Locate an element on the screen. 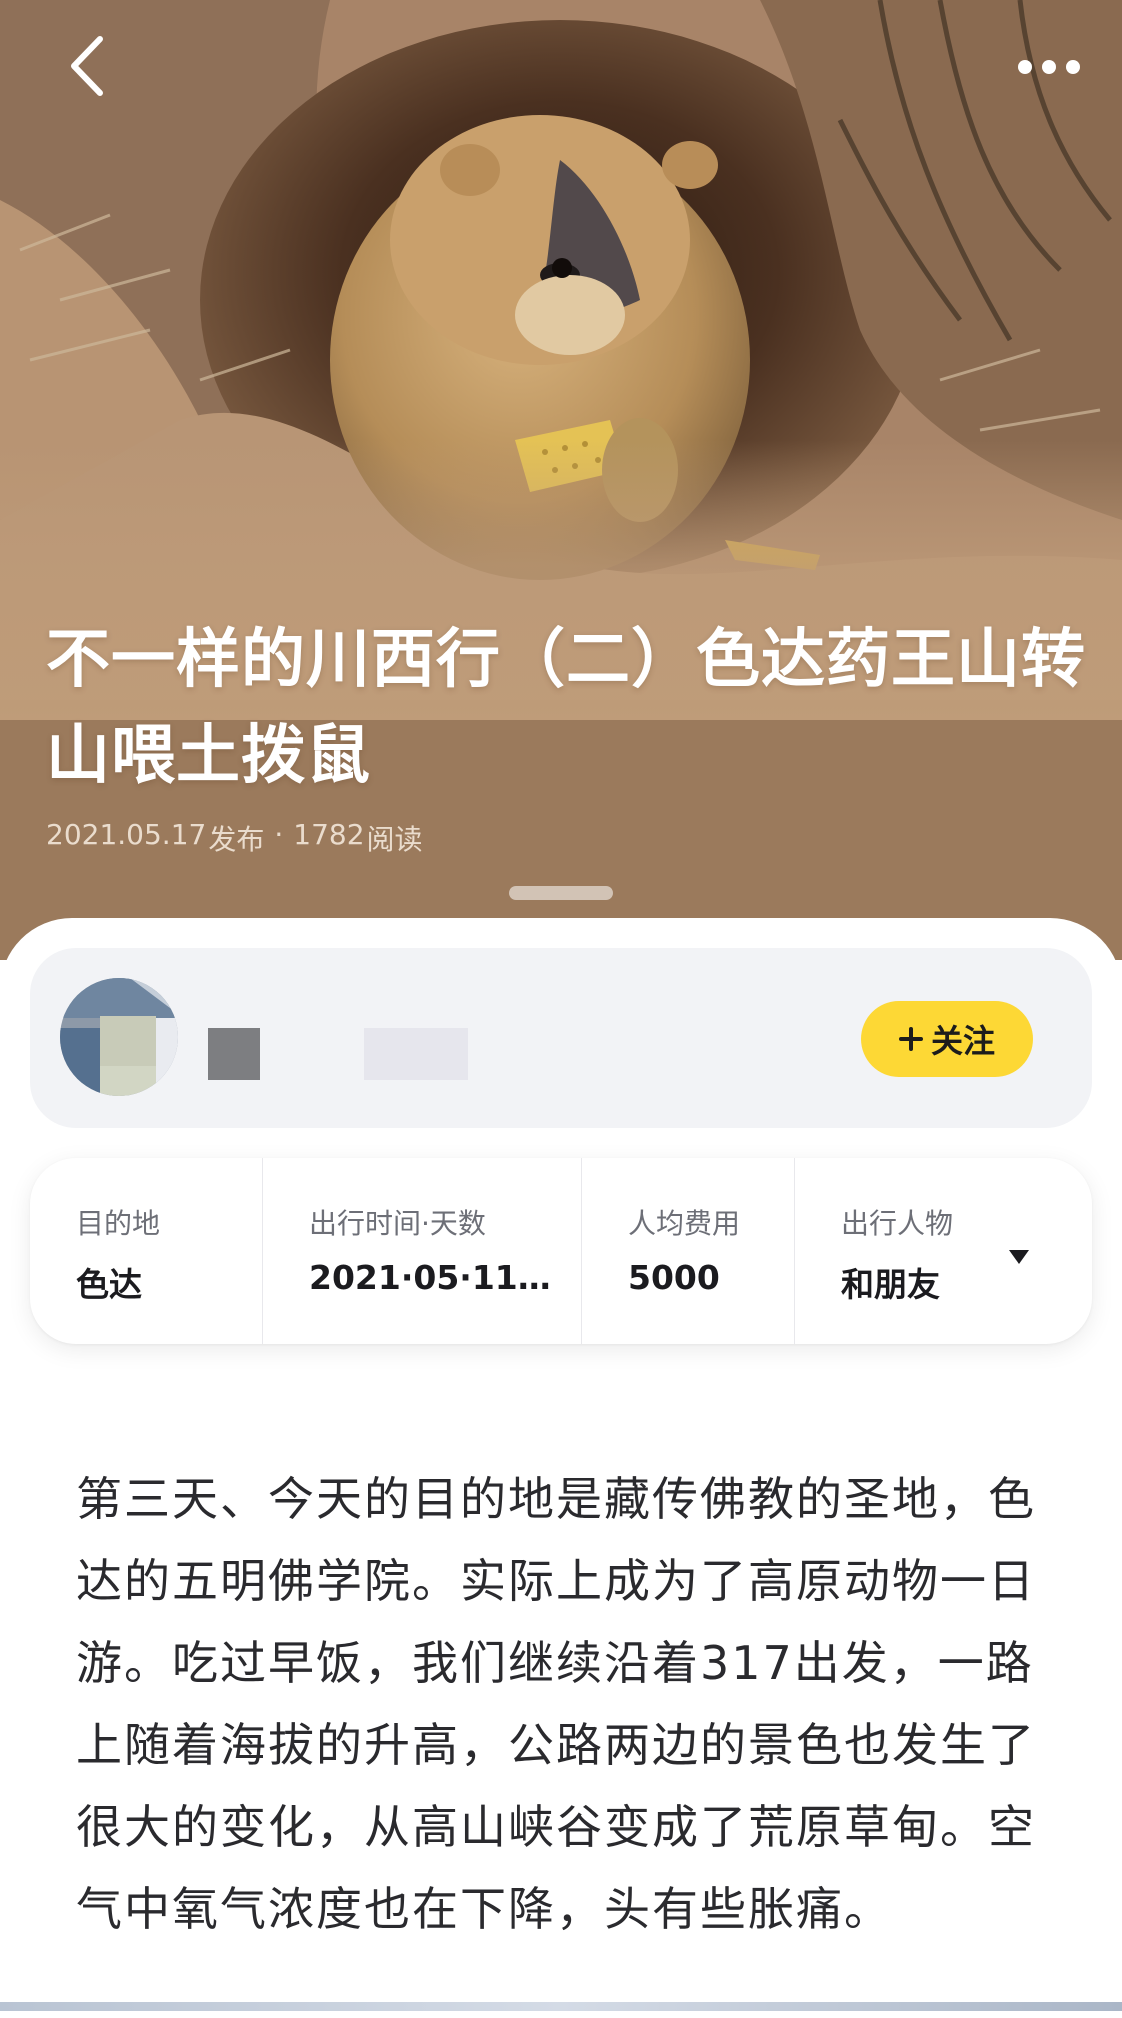 The width and height of the screenshot is (1122, 2018). avatar is located at coordinates (119, 1037).